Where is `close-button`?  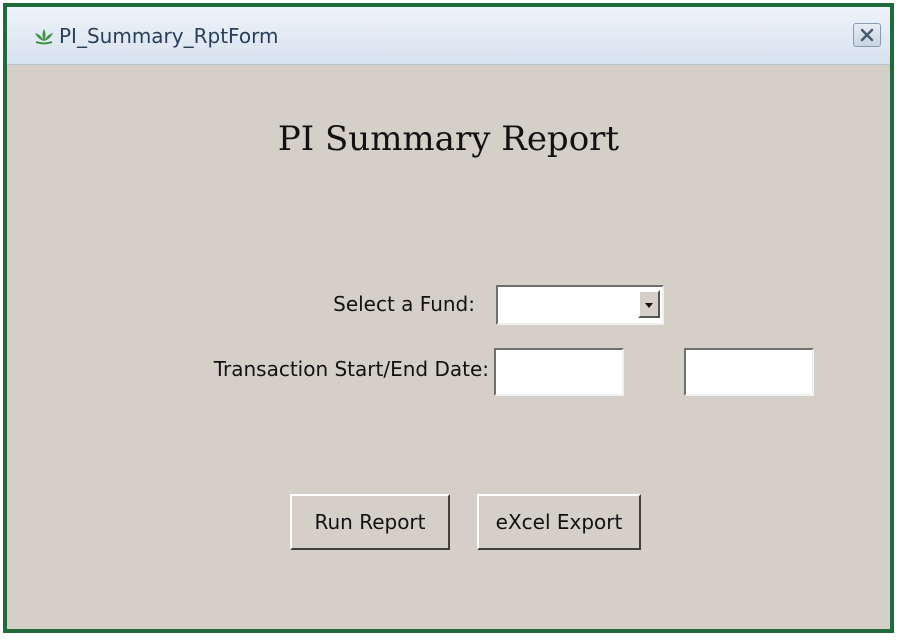 close-button is located at coordinates (867, 35).